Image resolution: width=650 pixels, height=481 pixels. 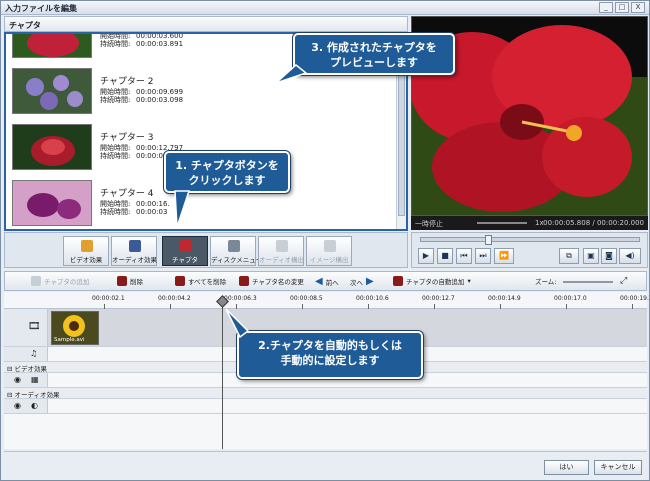 What do you see at coordinates (135, 246) in the screenshot?
I see `audio-effects-icon` at bounding box center [135, 246].